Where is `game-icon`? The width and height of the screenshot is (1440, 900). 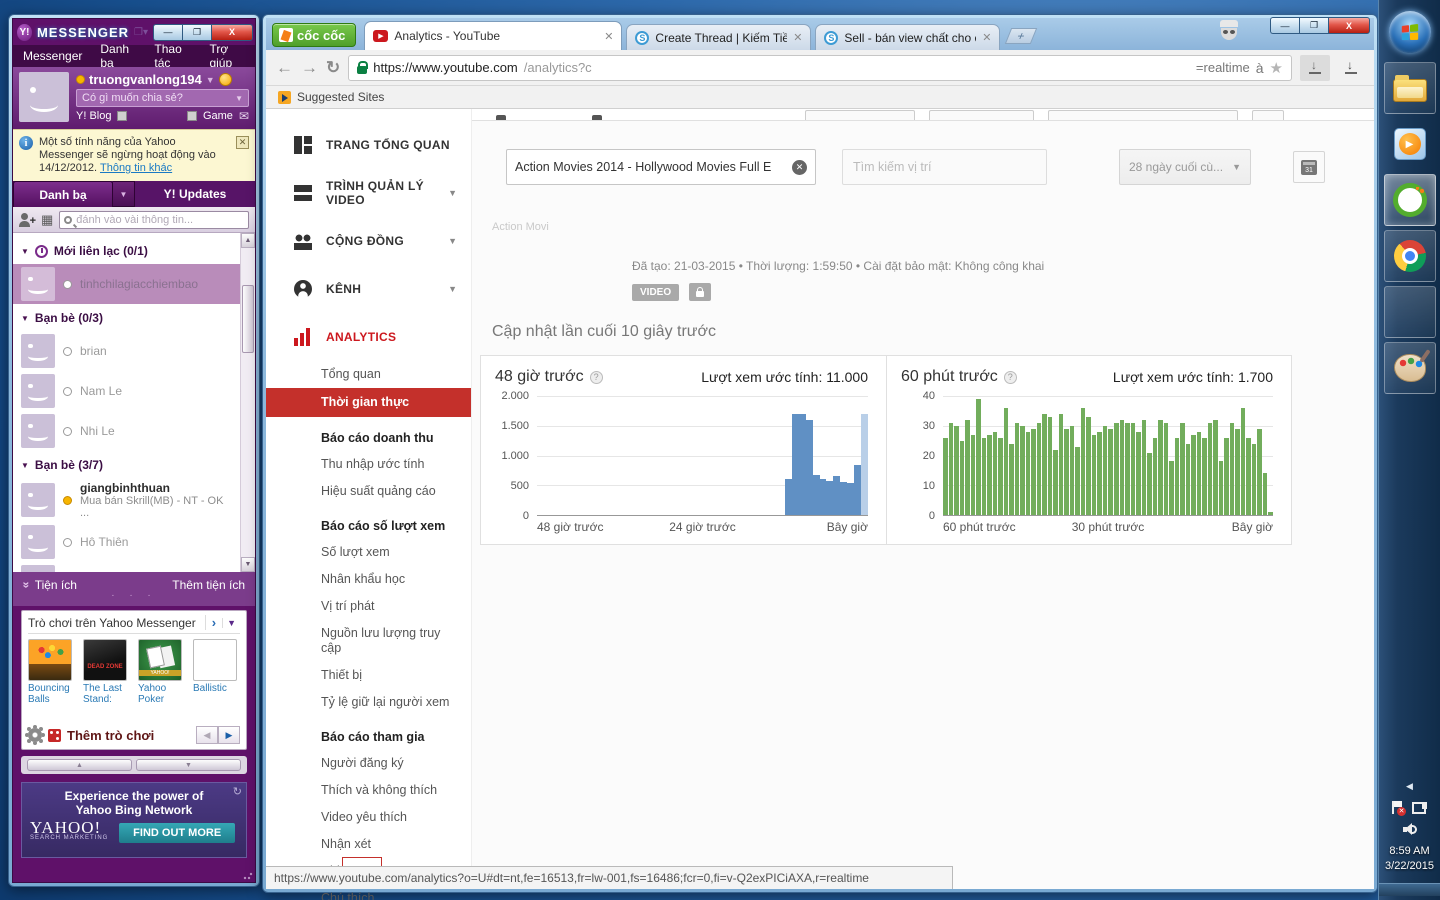
game-icon is located at coordinates (191, 116).